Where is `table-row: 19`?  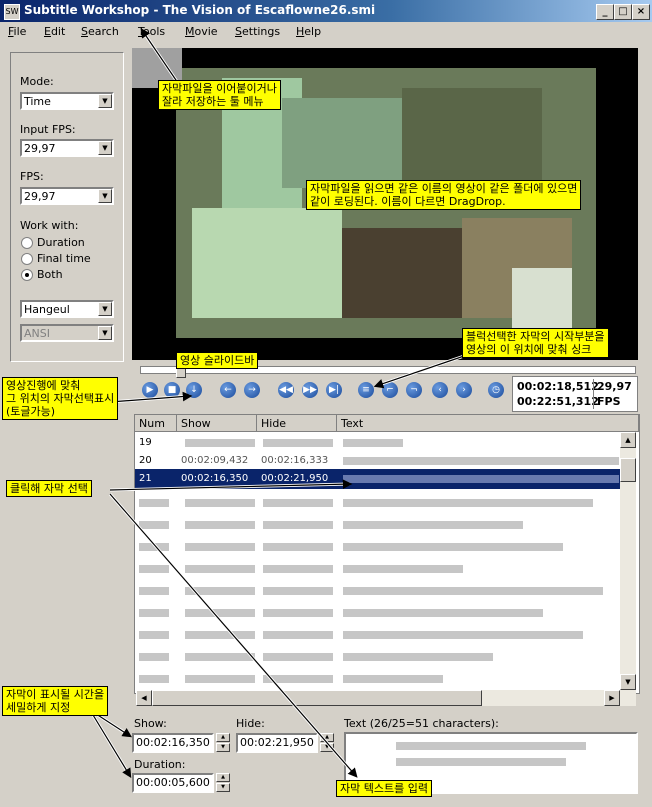 table-row: 19 is located at coordinates (379, 443).